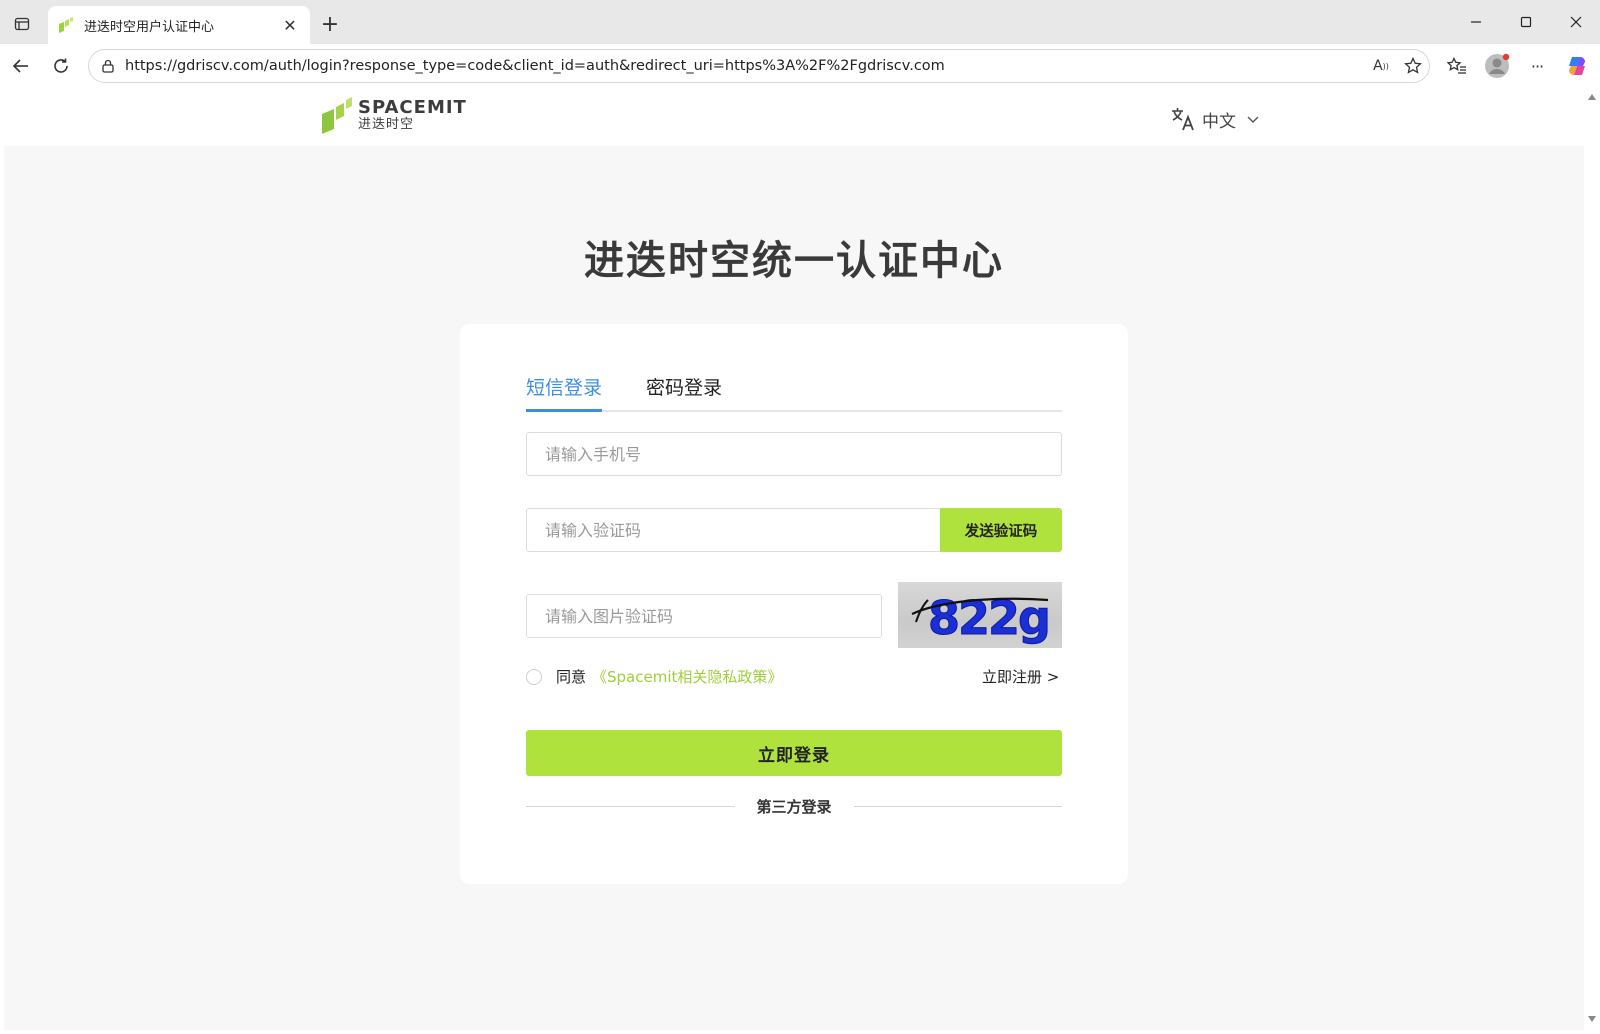 The height and width of the screenshot is (1034, 1600). What do you see at coordinates (794, 392) in the screenshot?
I see `login-tabs: 短信登录 密码登录` at bounding box center [794, 392].